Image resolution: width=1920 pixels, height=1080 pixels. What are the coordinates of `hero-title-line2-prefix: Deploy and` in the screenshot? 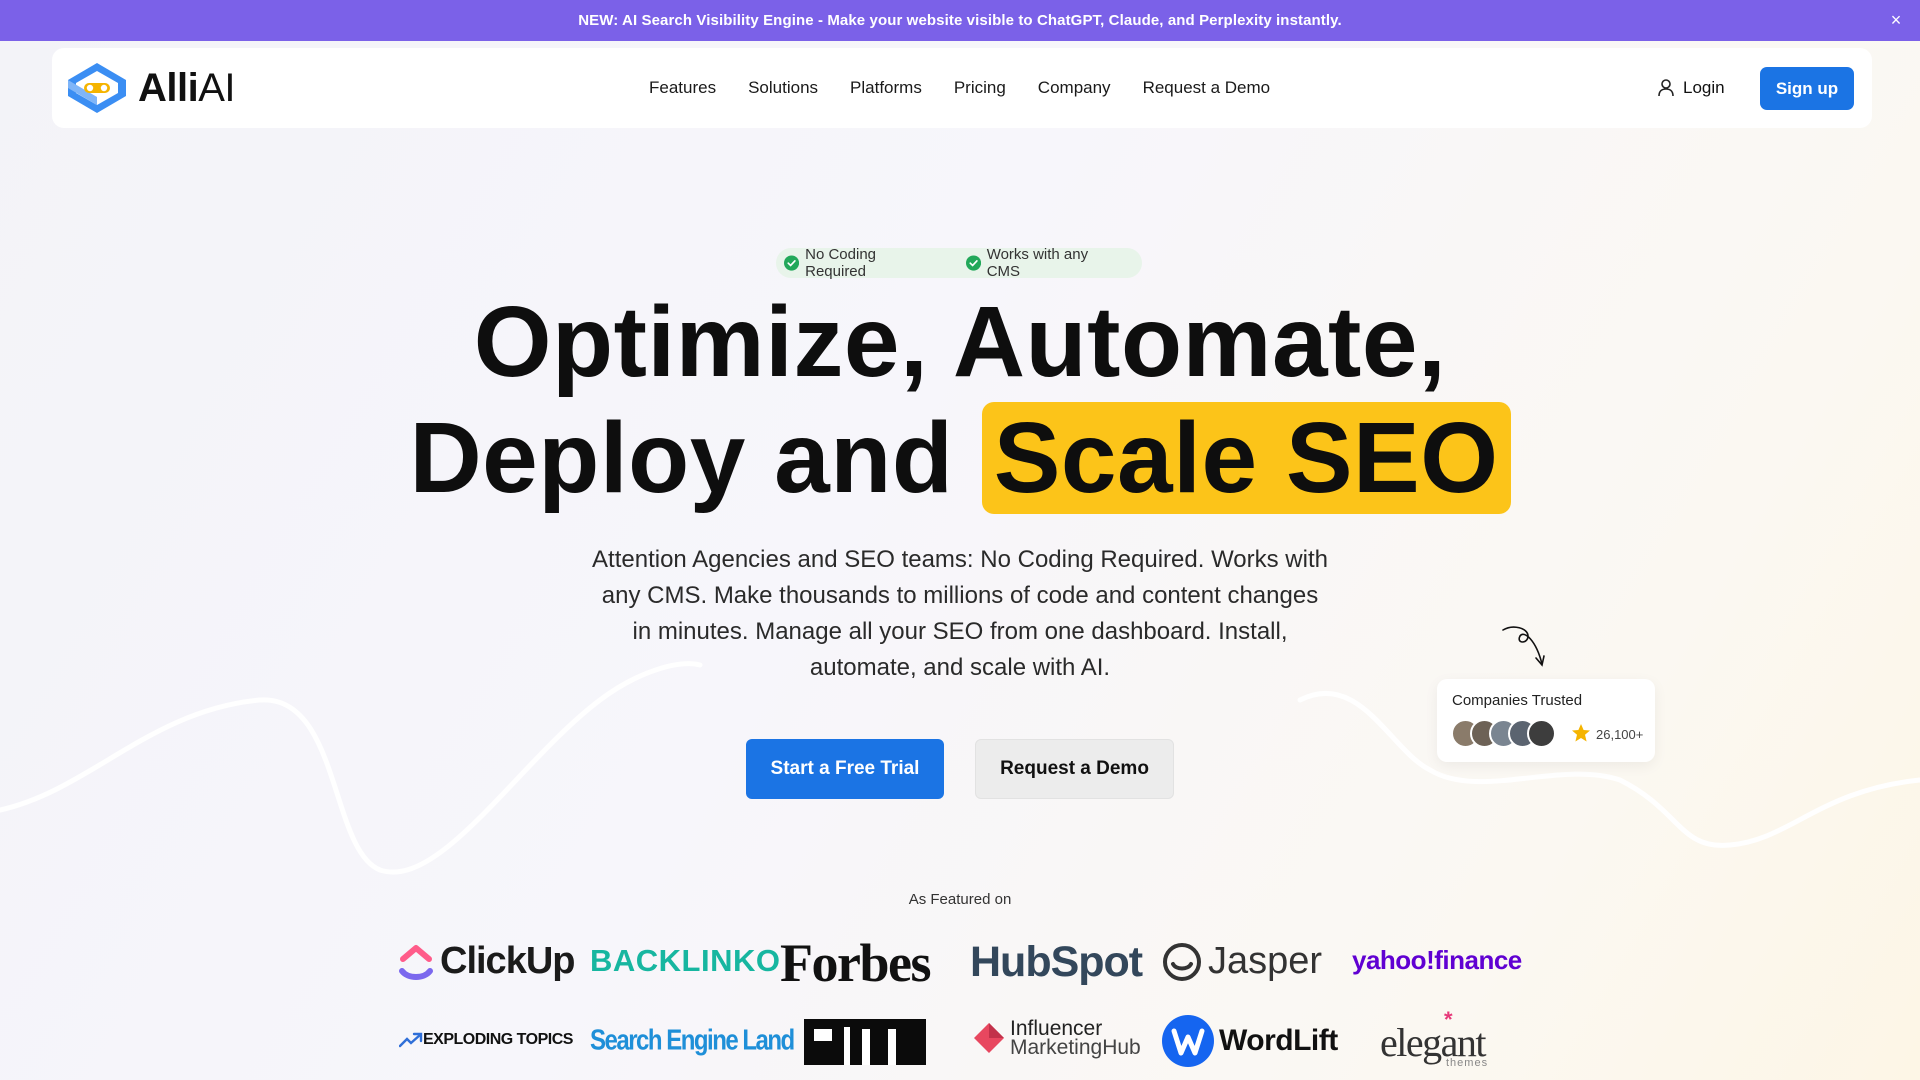 It's located at (681, 458).